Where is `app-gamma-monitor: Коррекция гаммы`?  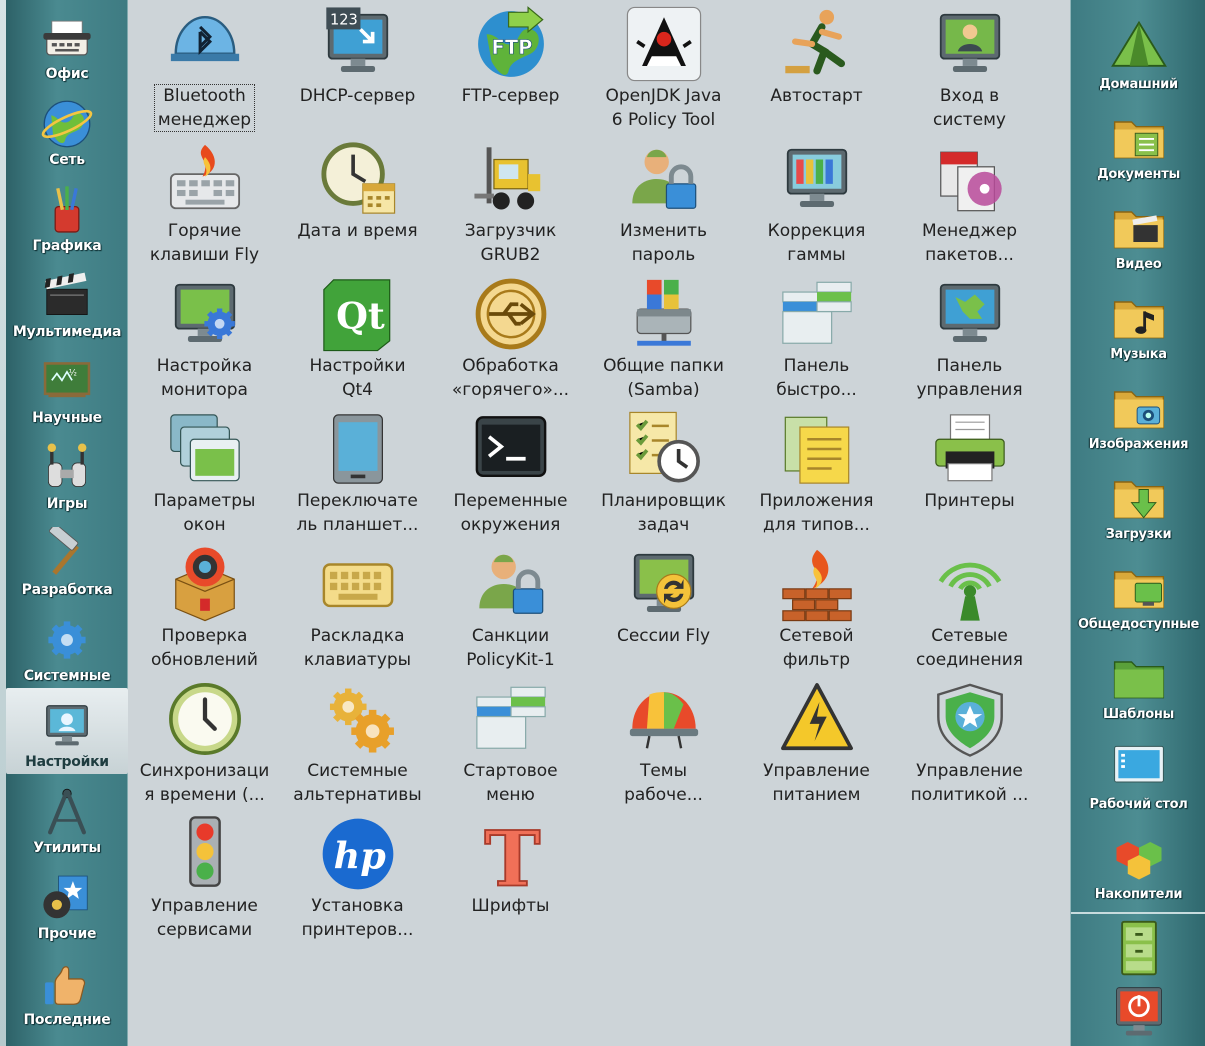
app-gamma-monitor: Коррекция гаммы is located at coordinates (816, 206).